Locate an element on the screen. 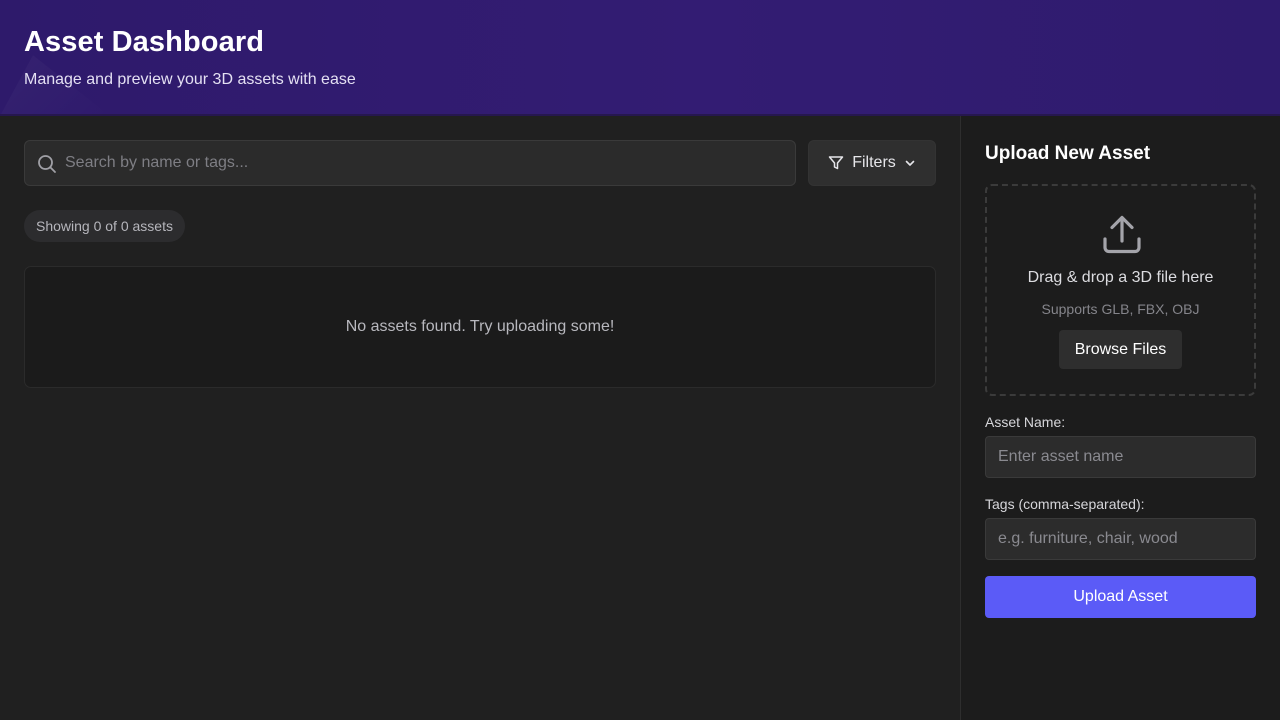 This screenshot has width=1280, height=720. upload-asset-button: Upload Asset is located at coordinates (1120, 597).